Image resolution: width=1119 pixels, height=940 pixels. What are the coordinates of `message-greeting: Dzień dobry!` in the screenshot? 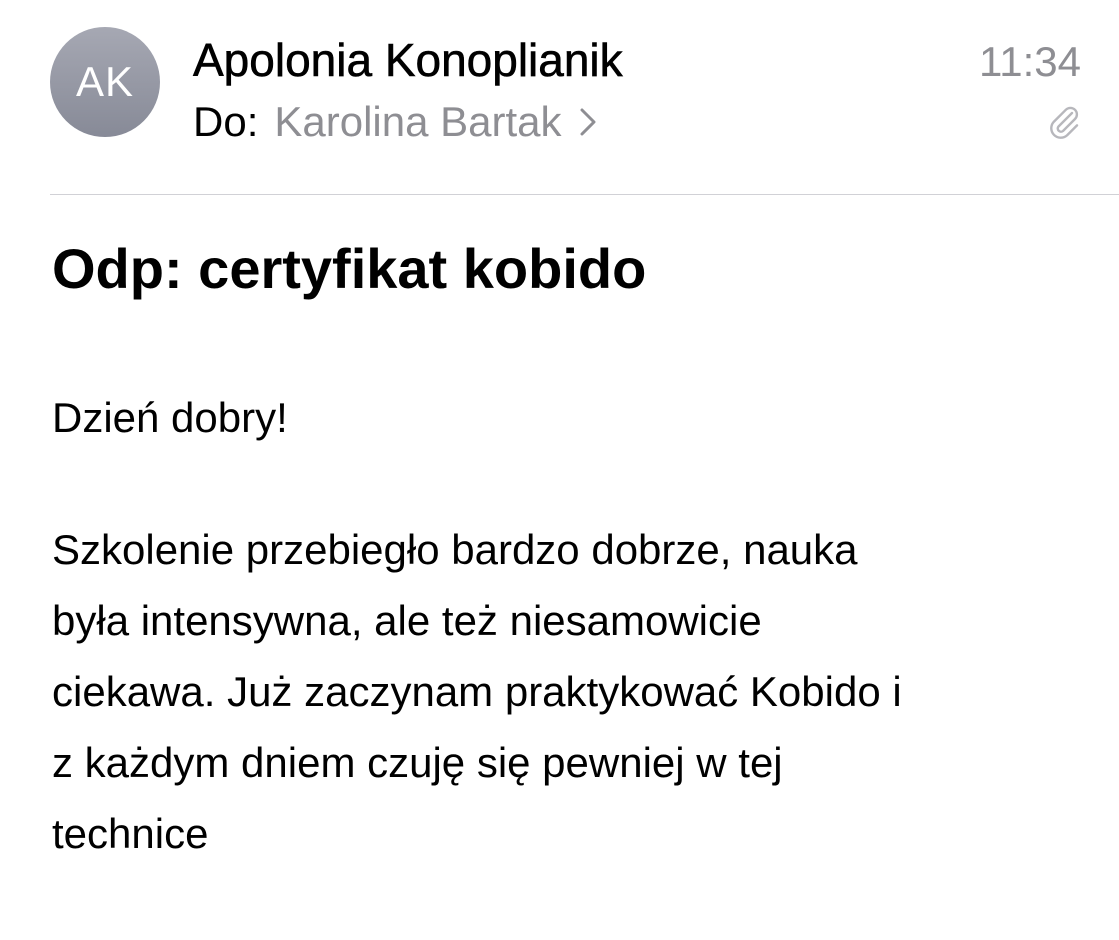 It's located at (170, 417).